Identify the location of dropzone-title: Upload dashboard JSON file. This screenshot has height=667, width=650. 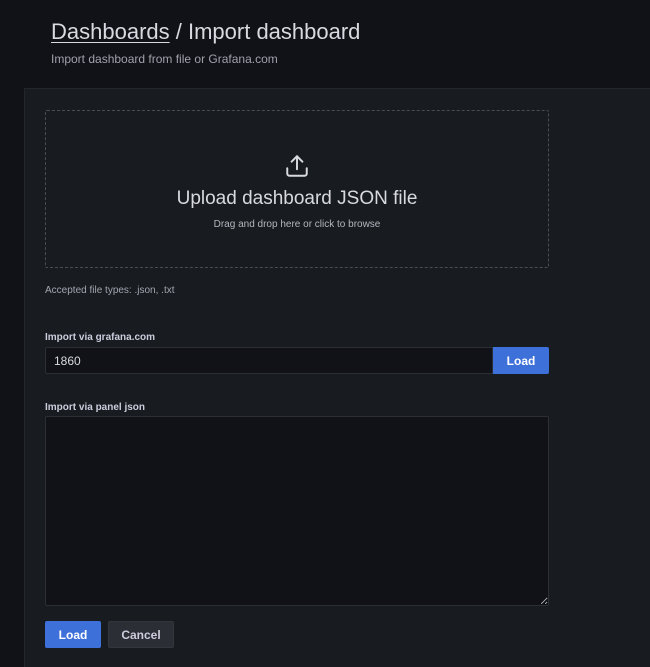
(297, 198).